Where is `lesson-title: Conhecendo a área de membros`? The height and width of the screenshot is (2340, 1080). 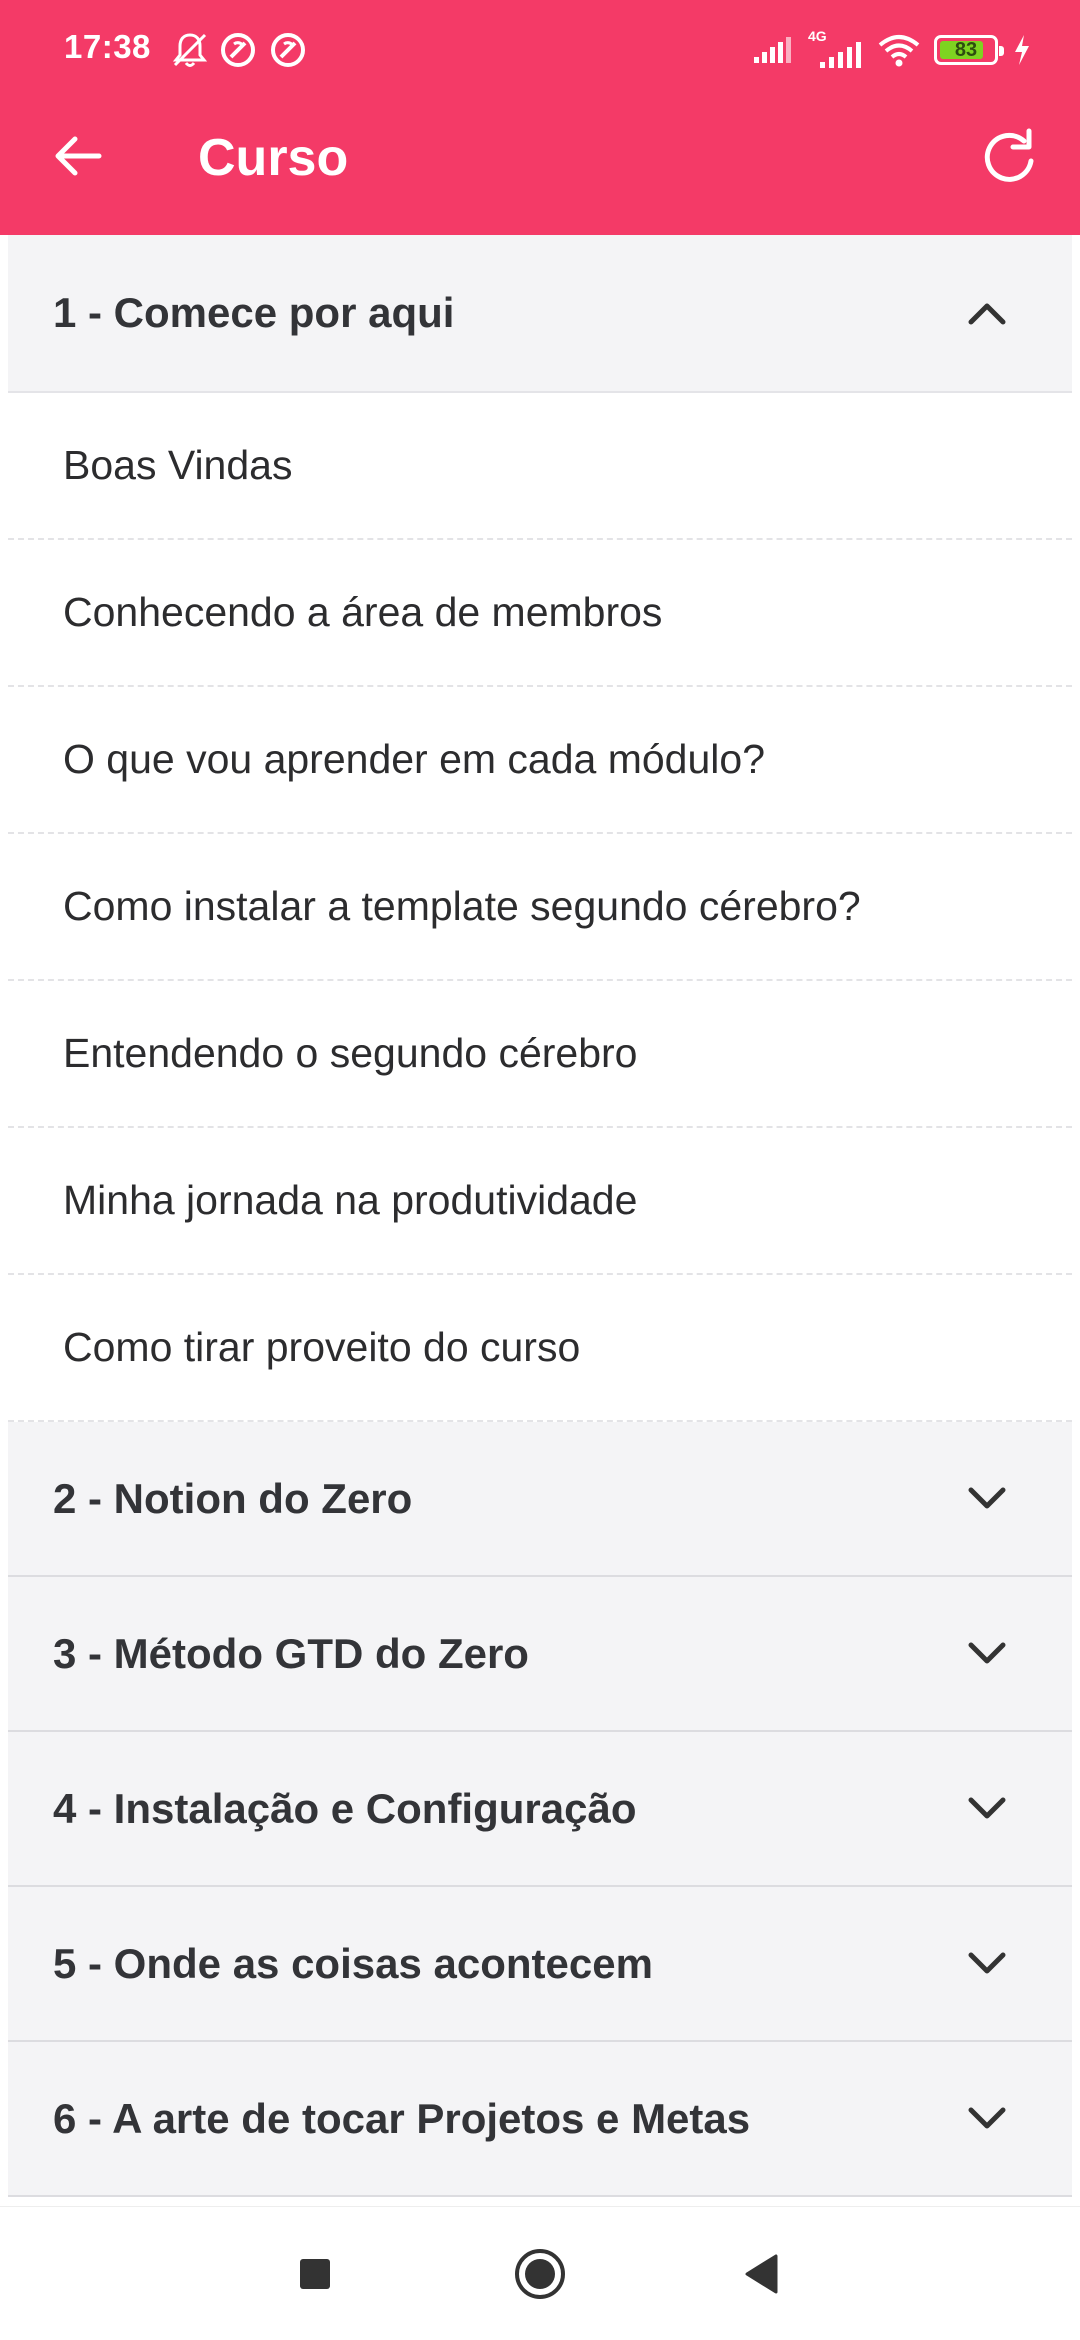 lesson-title: Conhecendo a área de membros is located at coordinates (363, 612).